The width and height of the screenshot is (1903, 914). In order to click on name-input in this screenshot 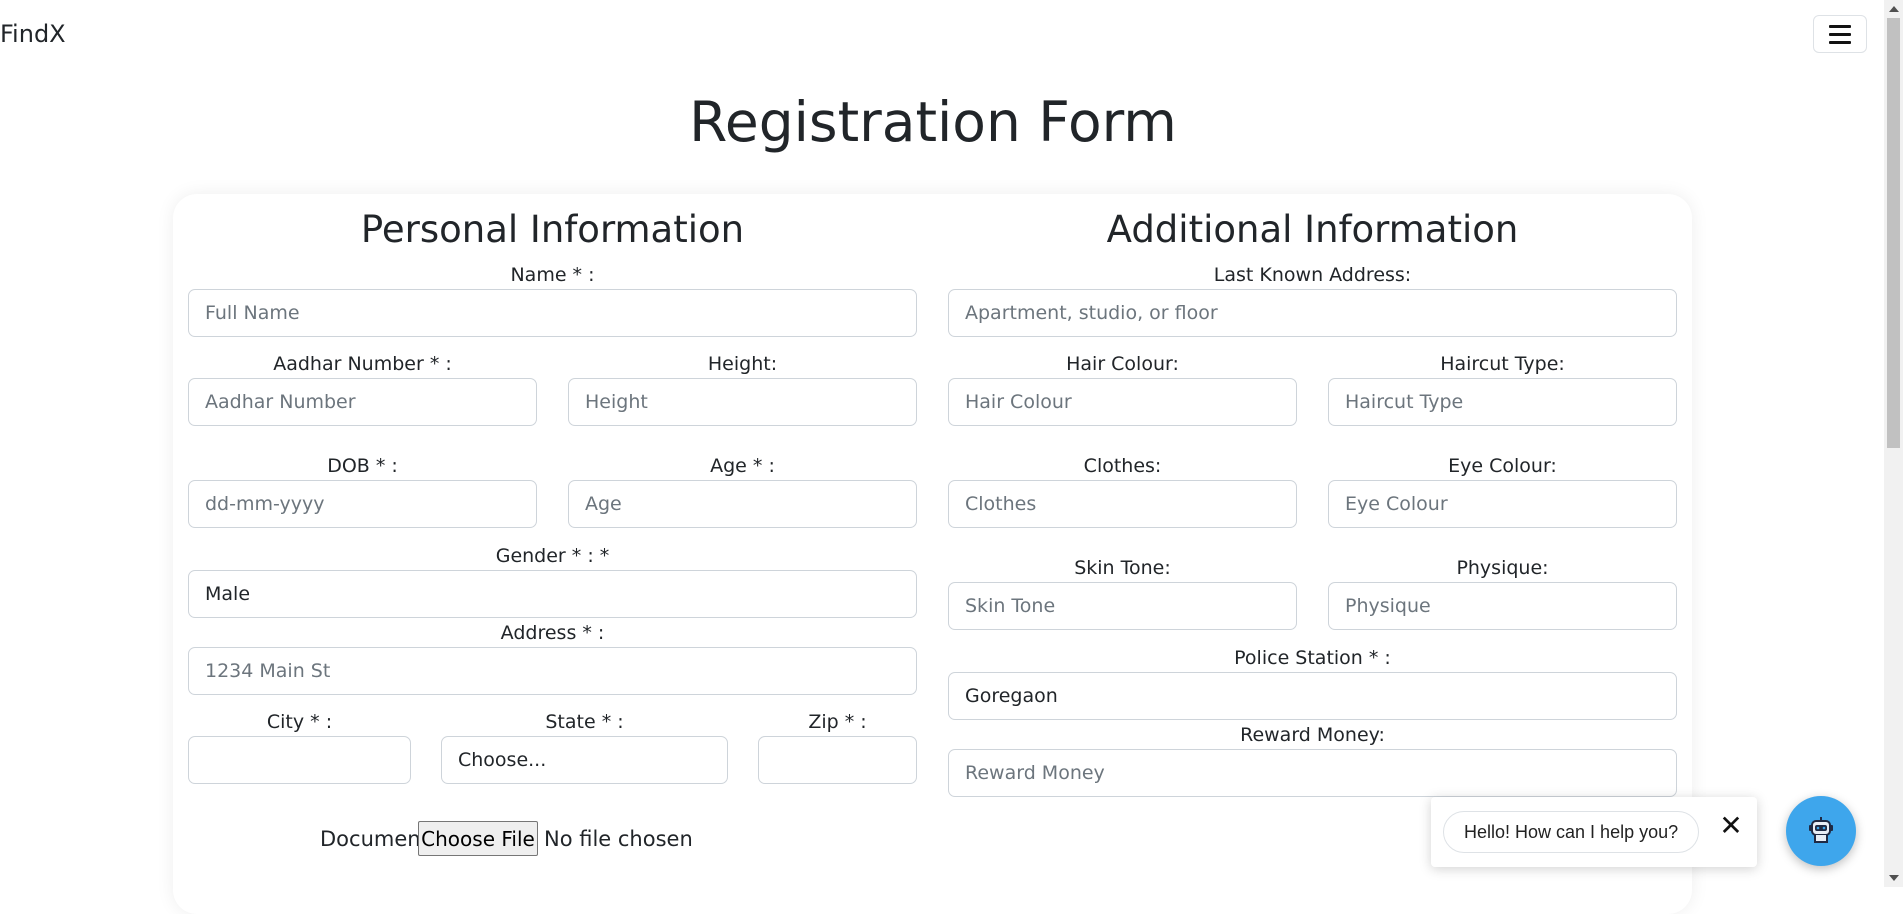, I will do `click(552, 313)`.